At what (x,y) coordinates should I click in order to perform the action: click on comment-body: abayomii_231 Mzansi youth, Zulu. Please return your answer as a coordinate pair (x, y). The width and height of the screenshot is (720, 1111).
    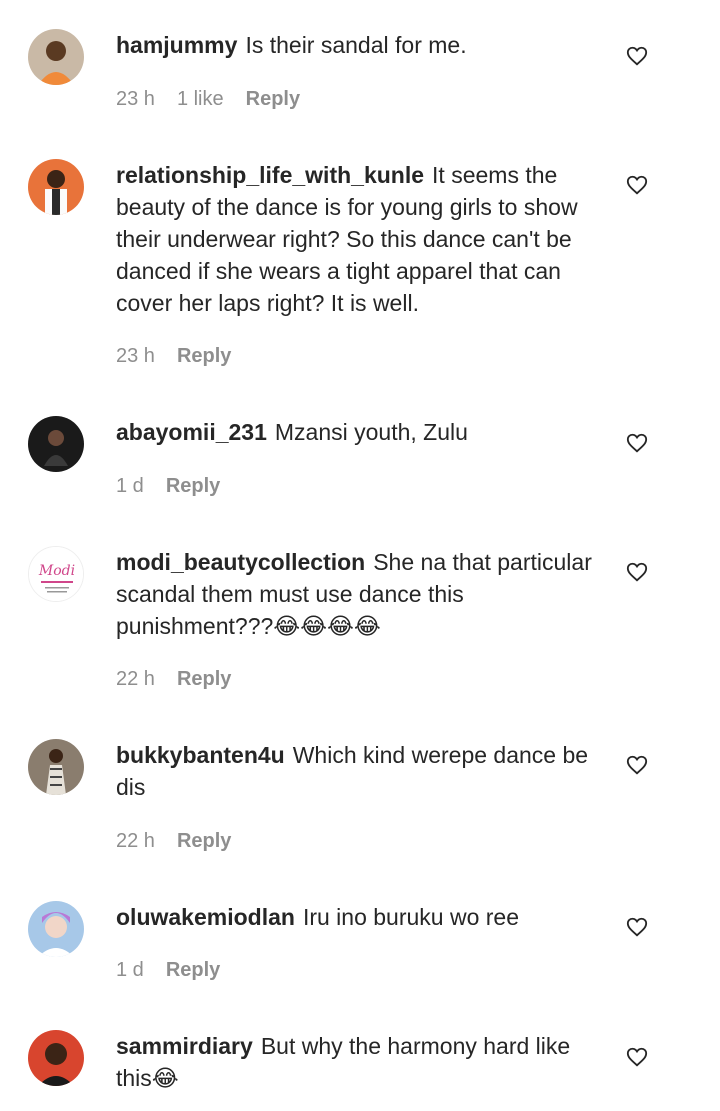
    Looking at the image, I should click on (355, 432).